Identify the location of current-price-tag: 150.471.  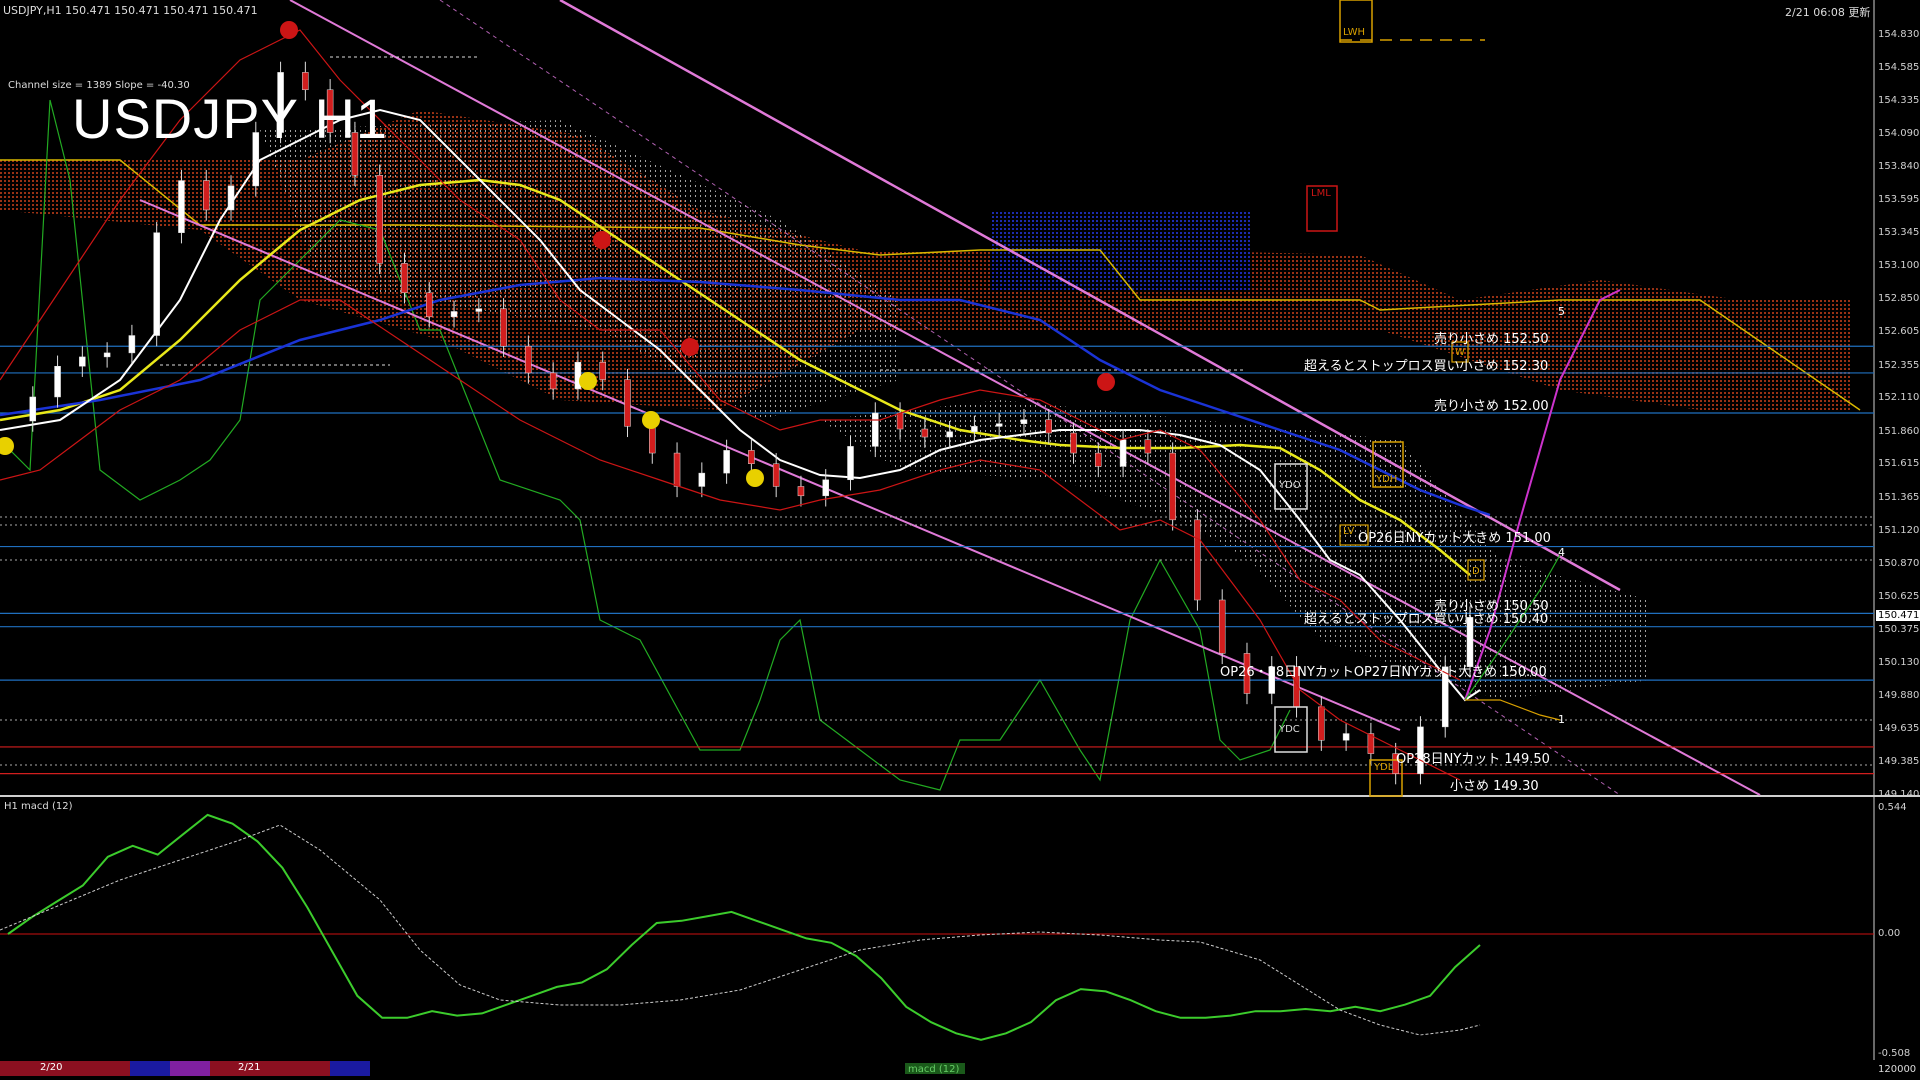
(1898, 616).